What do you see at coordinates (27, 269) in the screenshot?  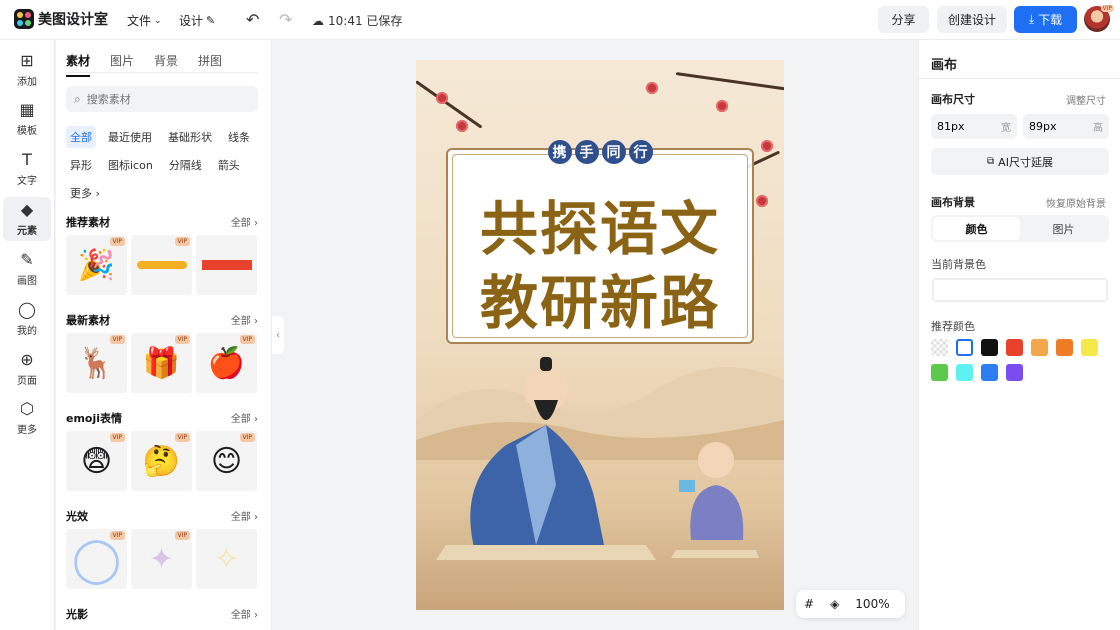 I see `rail-item-draw: ✎ 画图` at bounding box center [27, 269].